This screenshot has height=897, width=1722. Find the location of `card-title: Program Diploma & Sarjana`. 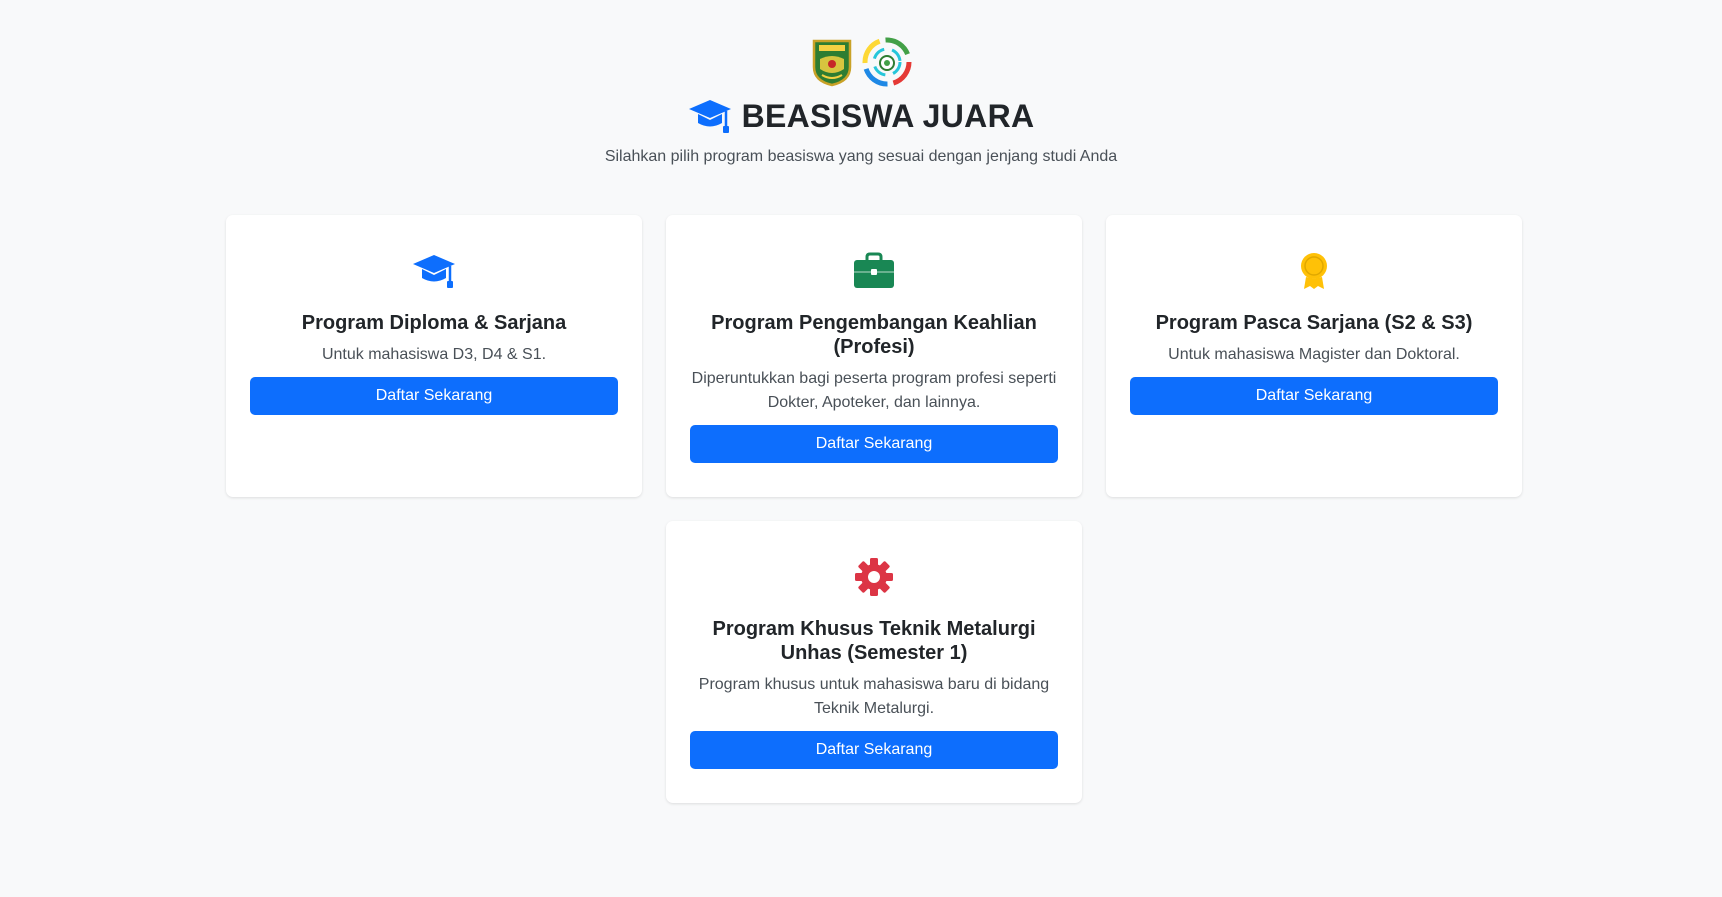

card-title: Program Diploma & Sarjana is located at coordinates (434, 323).